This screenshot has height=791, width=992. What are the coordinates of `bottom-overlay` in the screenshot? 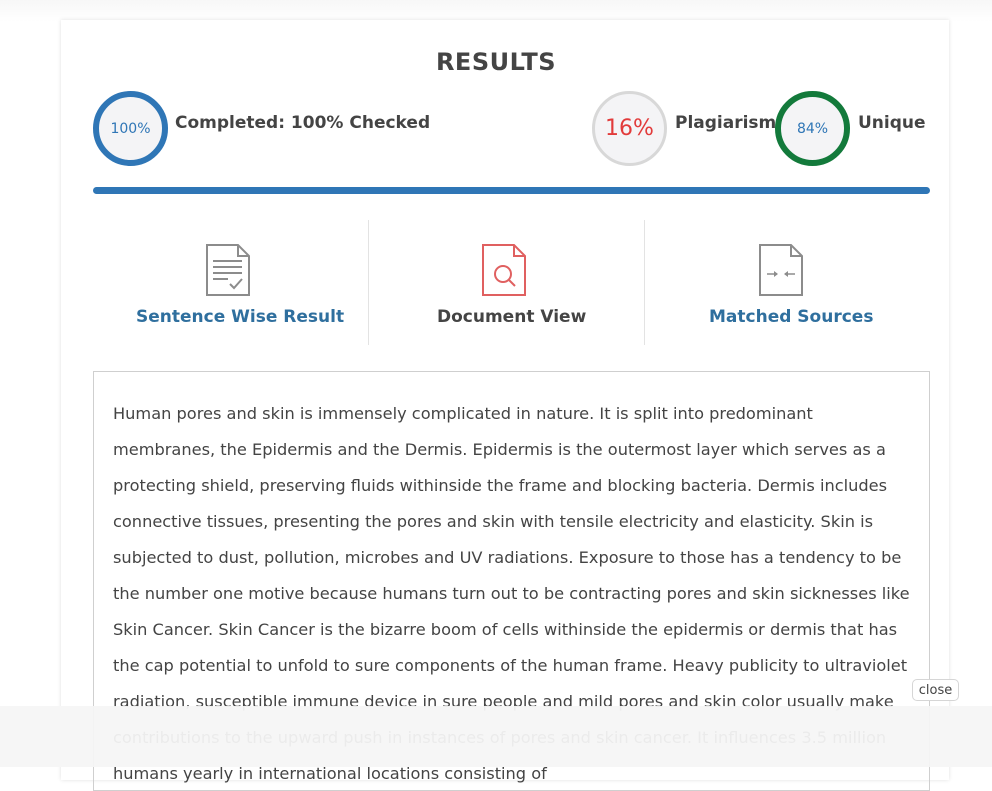 It's located at (496, 736).